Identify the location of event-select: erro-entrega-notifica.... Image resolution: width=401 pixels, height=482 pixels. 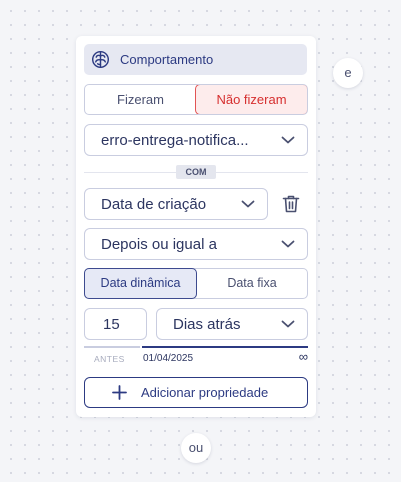
(196, 140).